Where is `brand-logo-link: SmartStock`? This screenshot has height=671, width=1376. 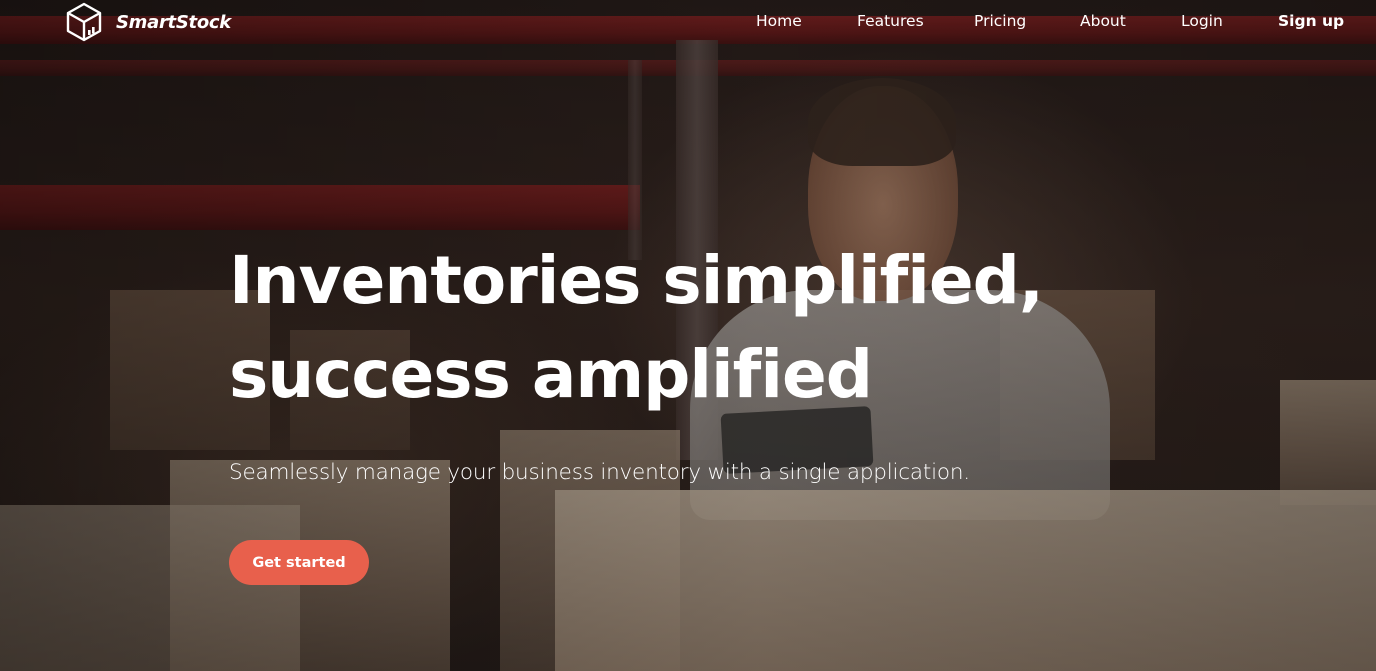
brand-logo-link: SmartStock is located at coordinates (148, 22).